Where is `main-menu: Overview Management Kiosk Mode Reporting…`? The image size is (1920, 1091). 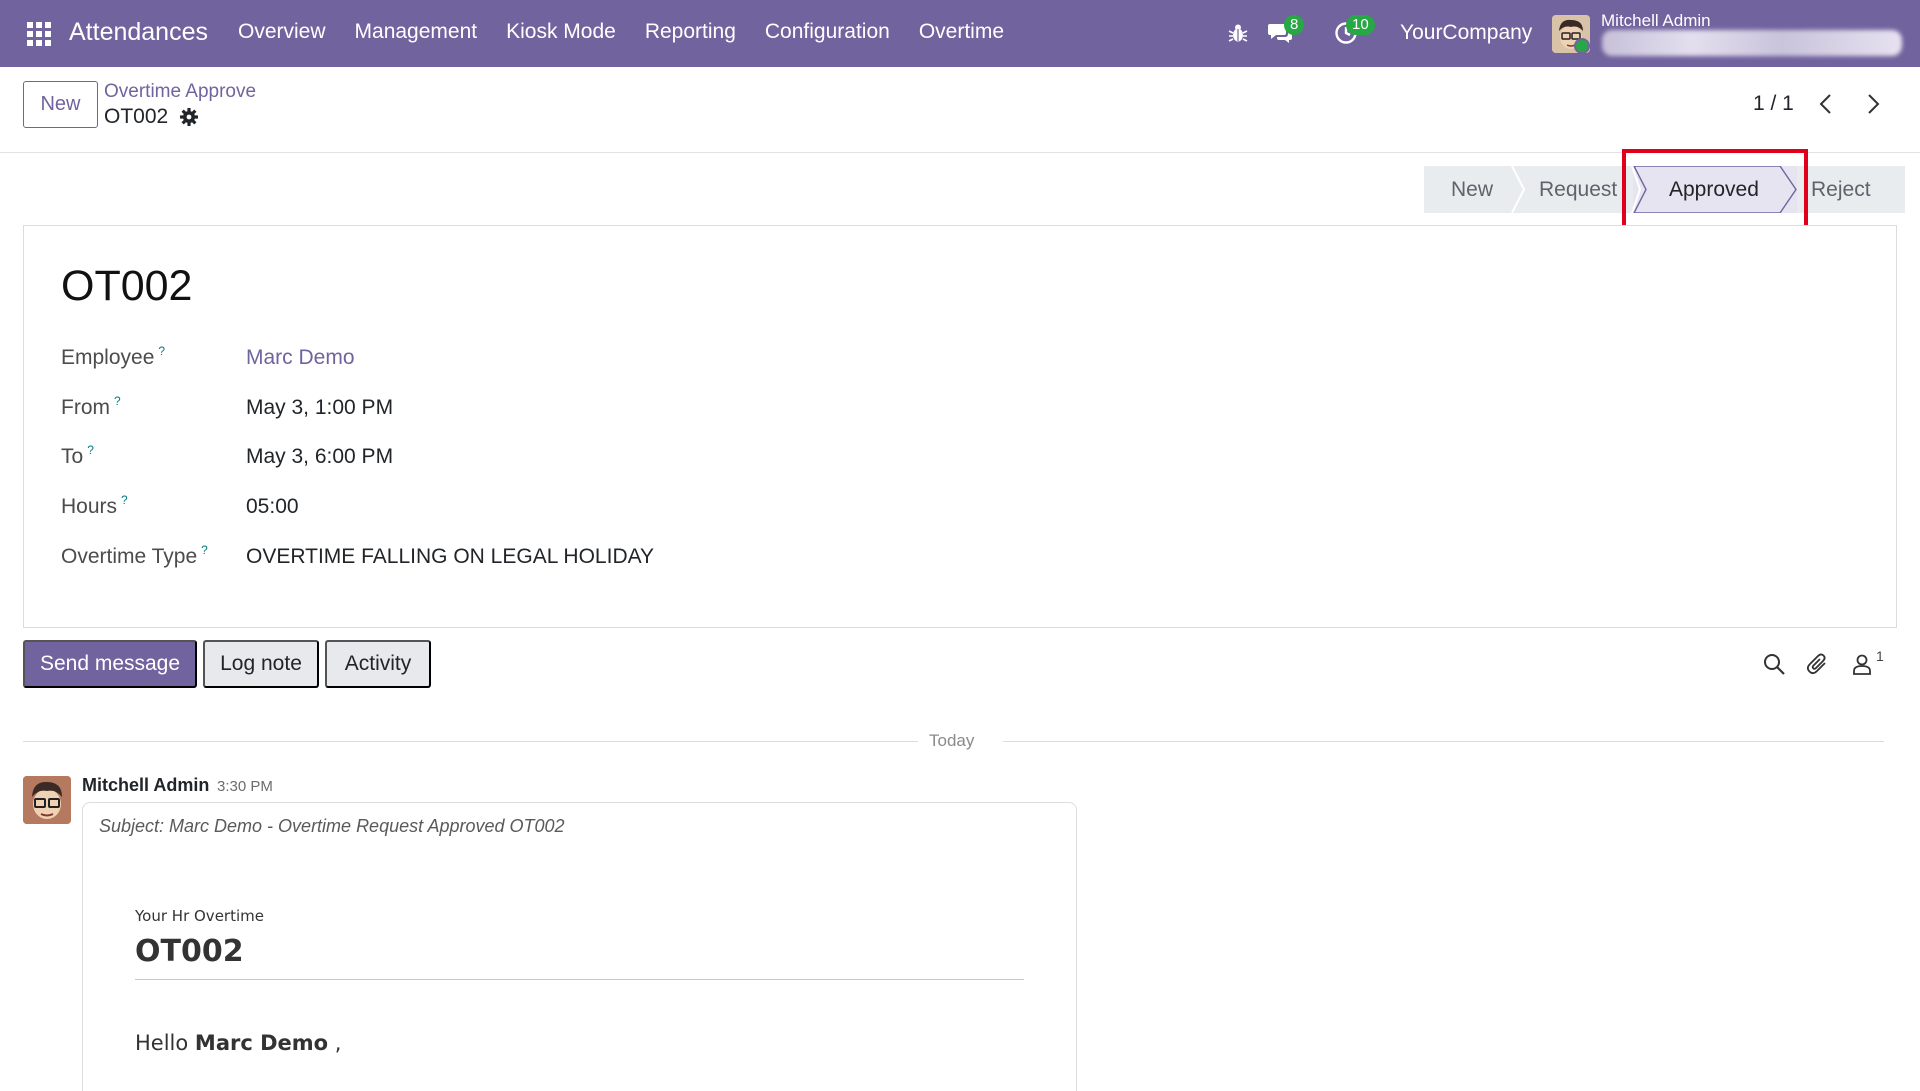
main-menu: Overview Management Kiosk Mode Reporting… is located at coordinates (621, 32).